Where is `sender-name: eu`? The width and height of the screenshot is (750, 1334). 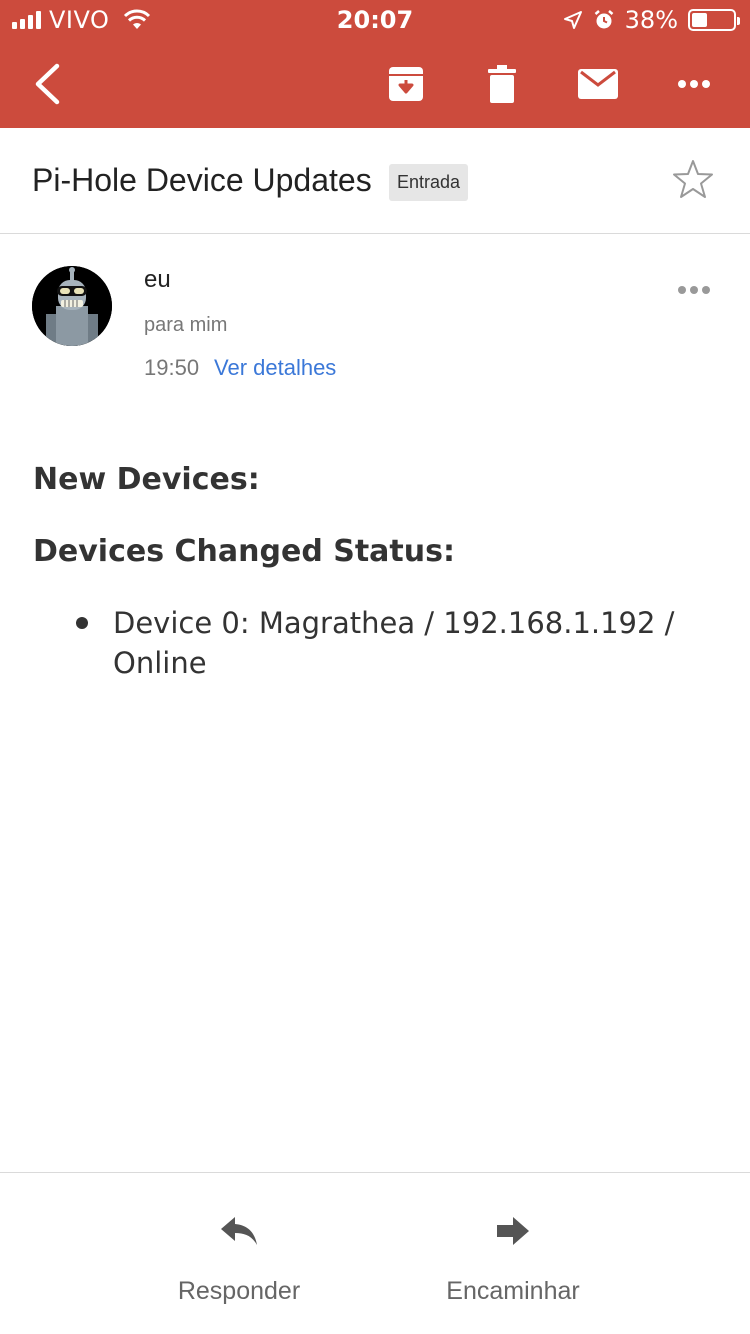 sender-name: eu is located at coordinates (157, 279).